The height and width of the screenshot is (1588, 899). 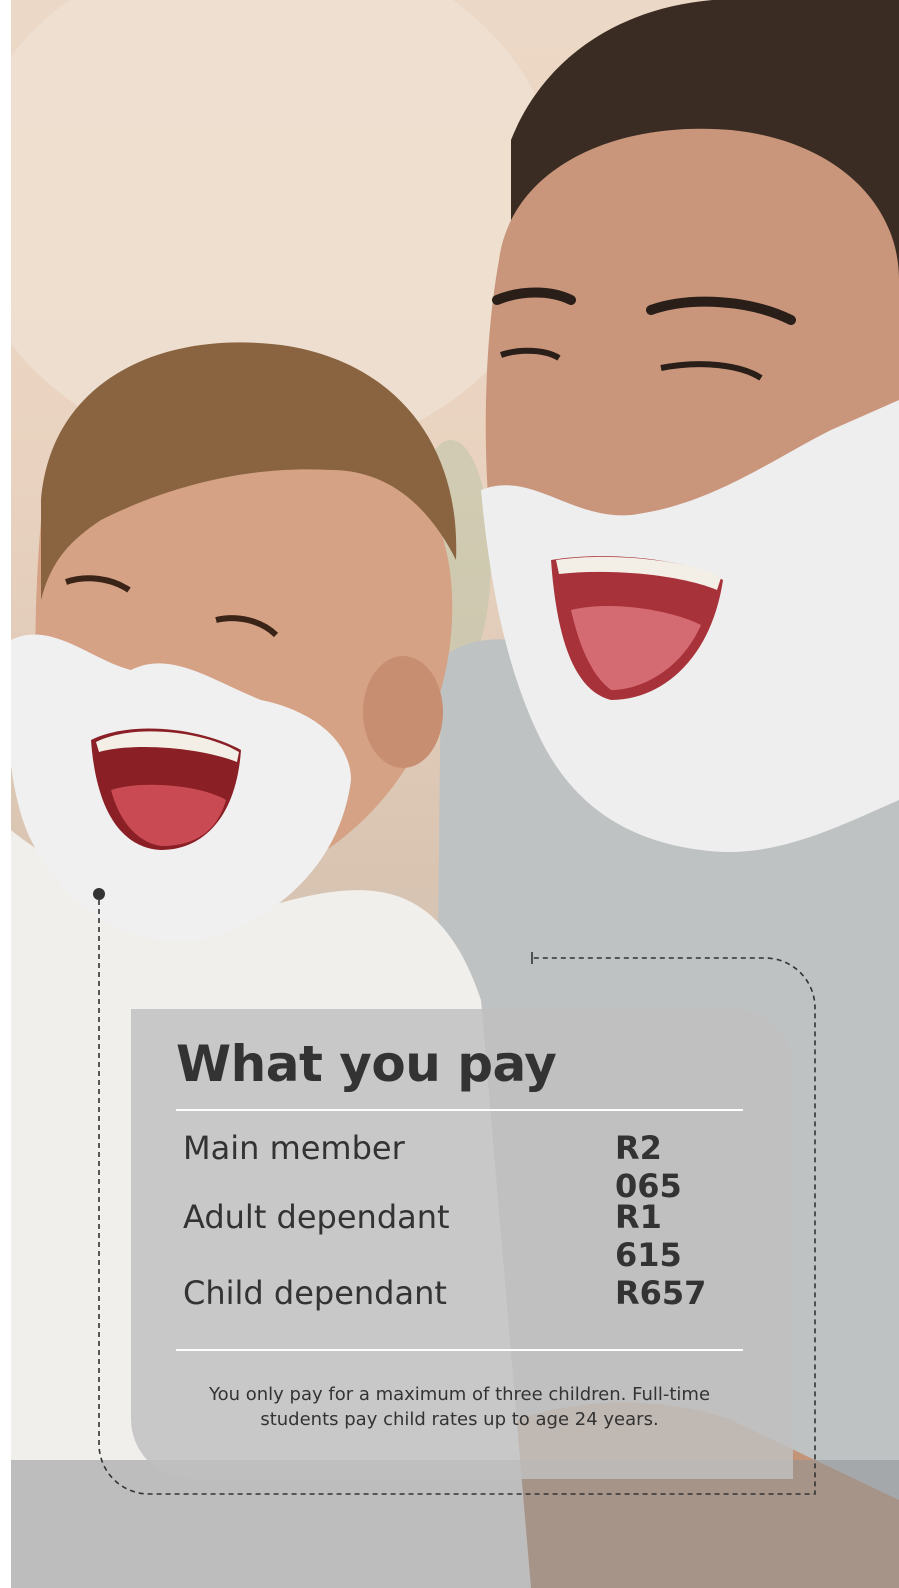 What do you see at coordinates (648, 1167) in the screenshot?
I see `price-row-amount: R2 065` at bounding box center [648, 1167].